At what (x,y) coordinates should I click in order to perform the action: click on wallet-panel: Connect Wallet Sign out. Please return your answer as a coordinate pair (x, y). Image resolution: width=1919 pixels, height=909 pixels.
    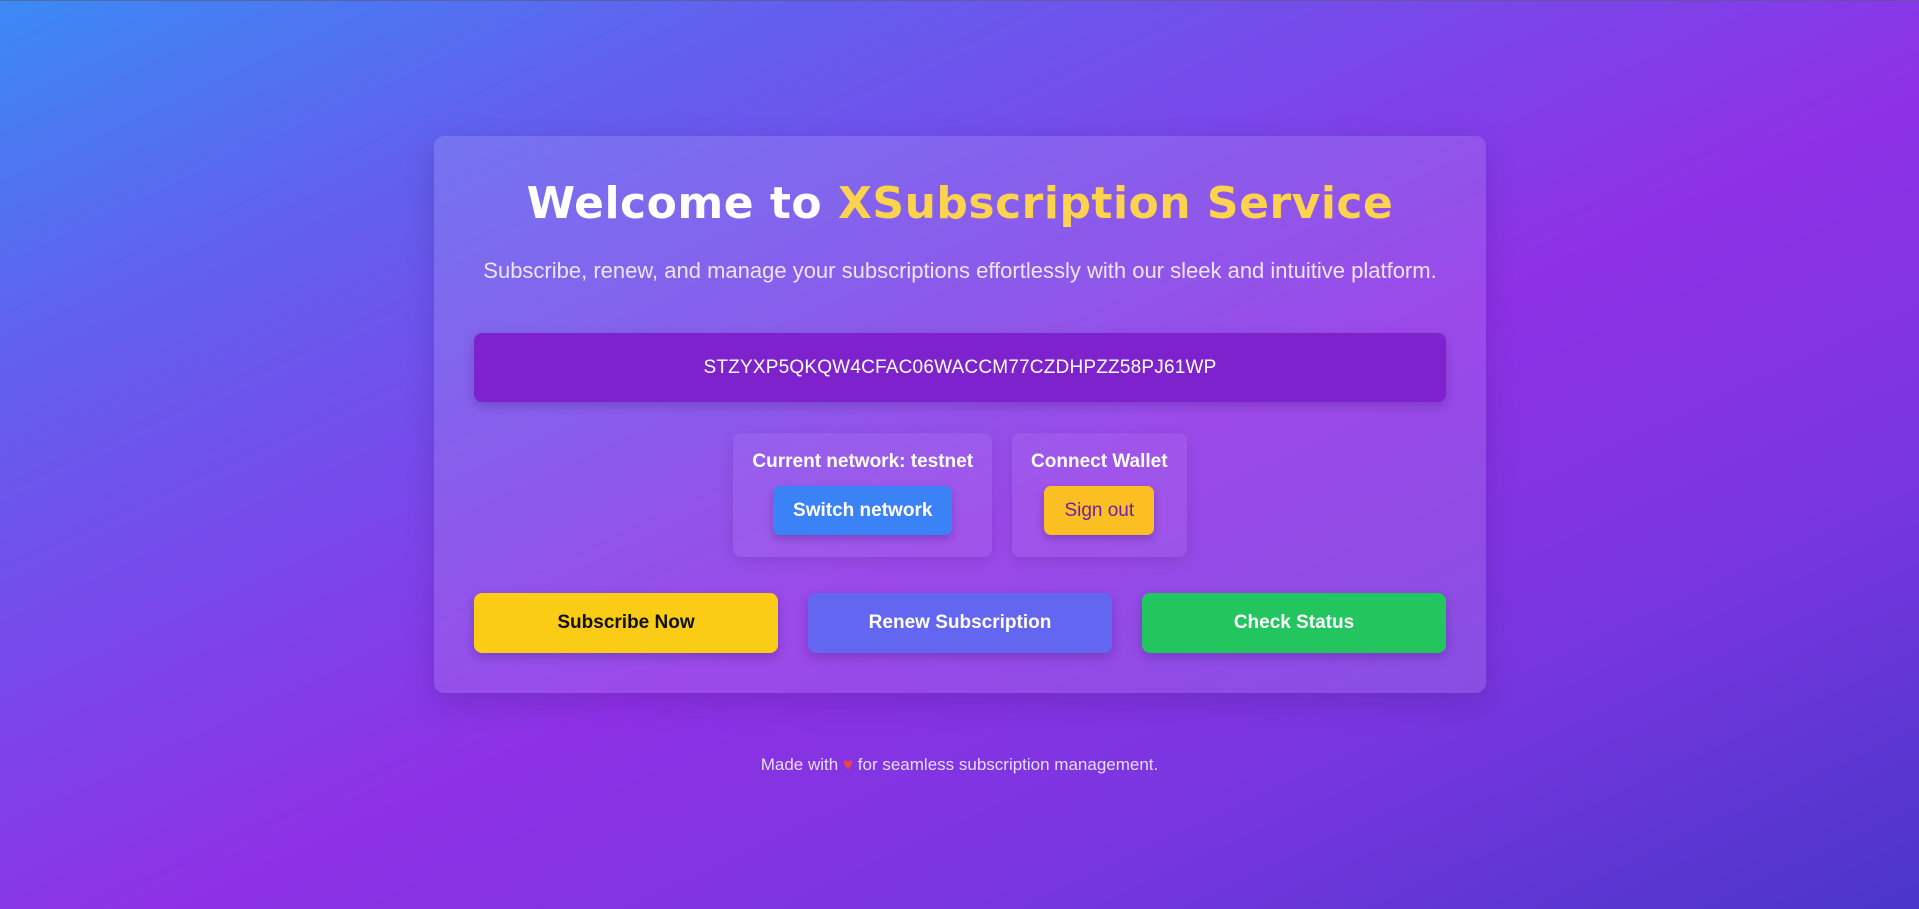
    Looking at the image, I should click on (1099, 495).